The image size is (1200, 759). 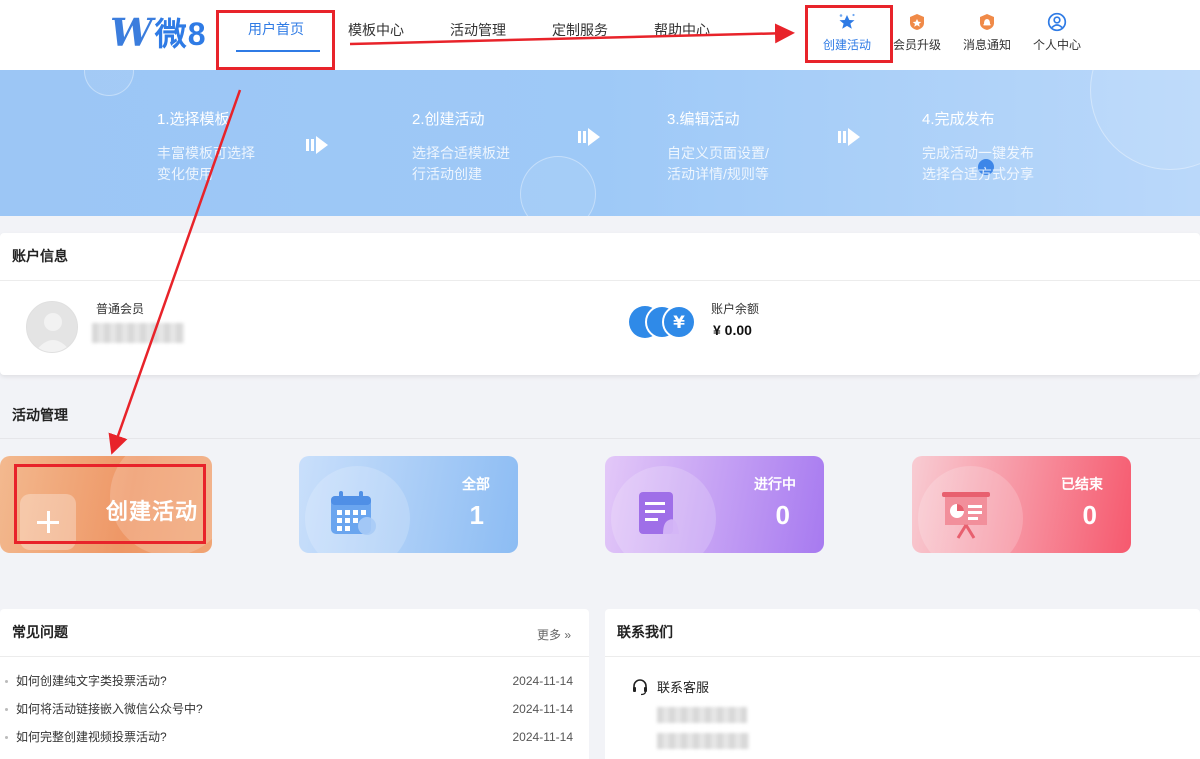 What do you see at coordinates (902, 684) in the screenshot?
I see `contact-panel: 联系我们 联系客服` at bounding box center [902, 684].